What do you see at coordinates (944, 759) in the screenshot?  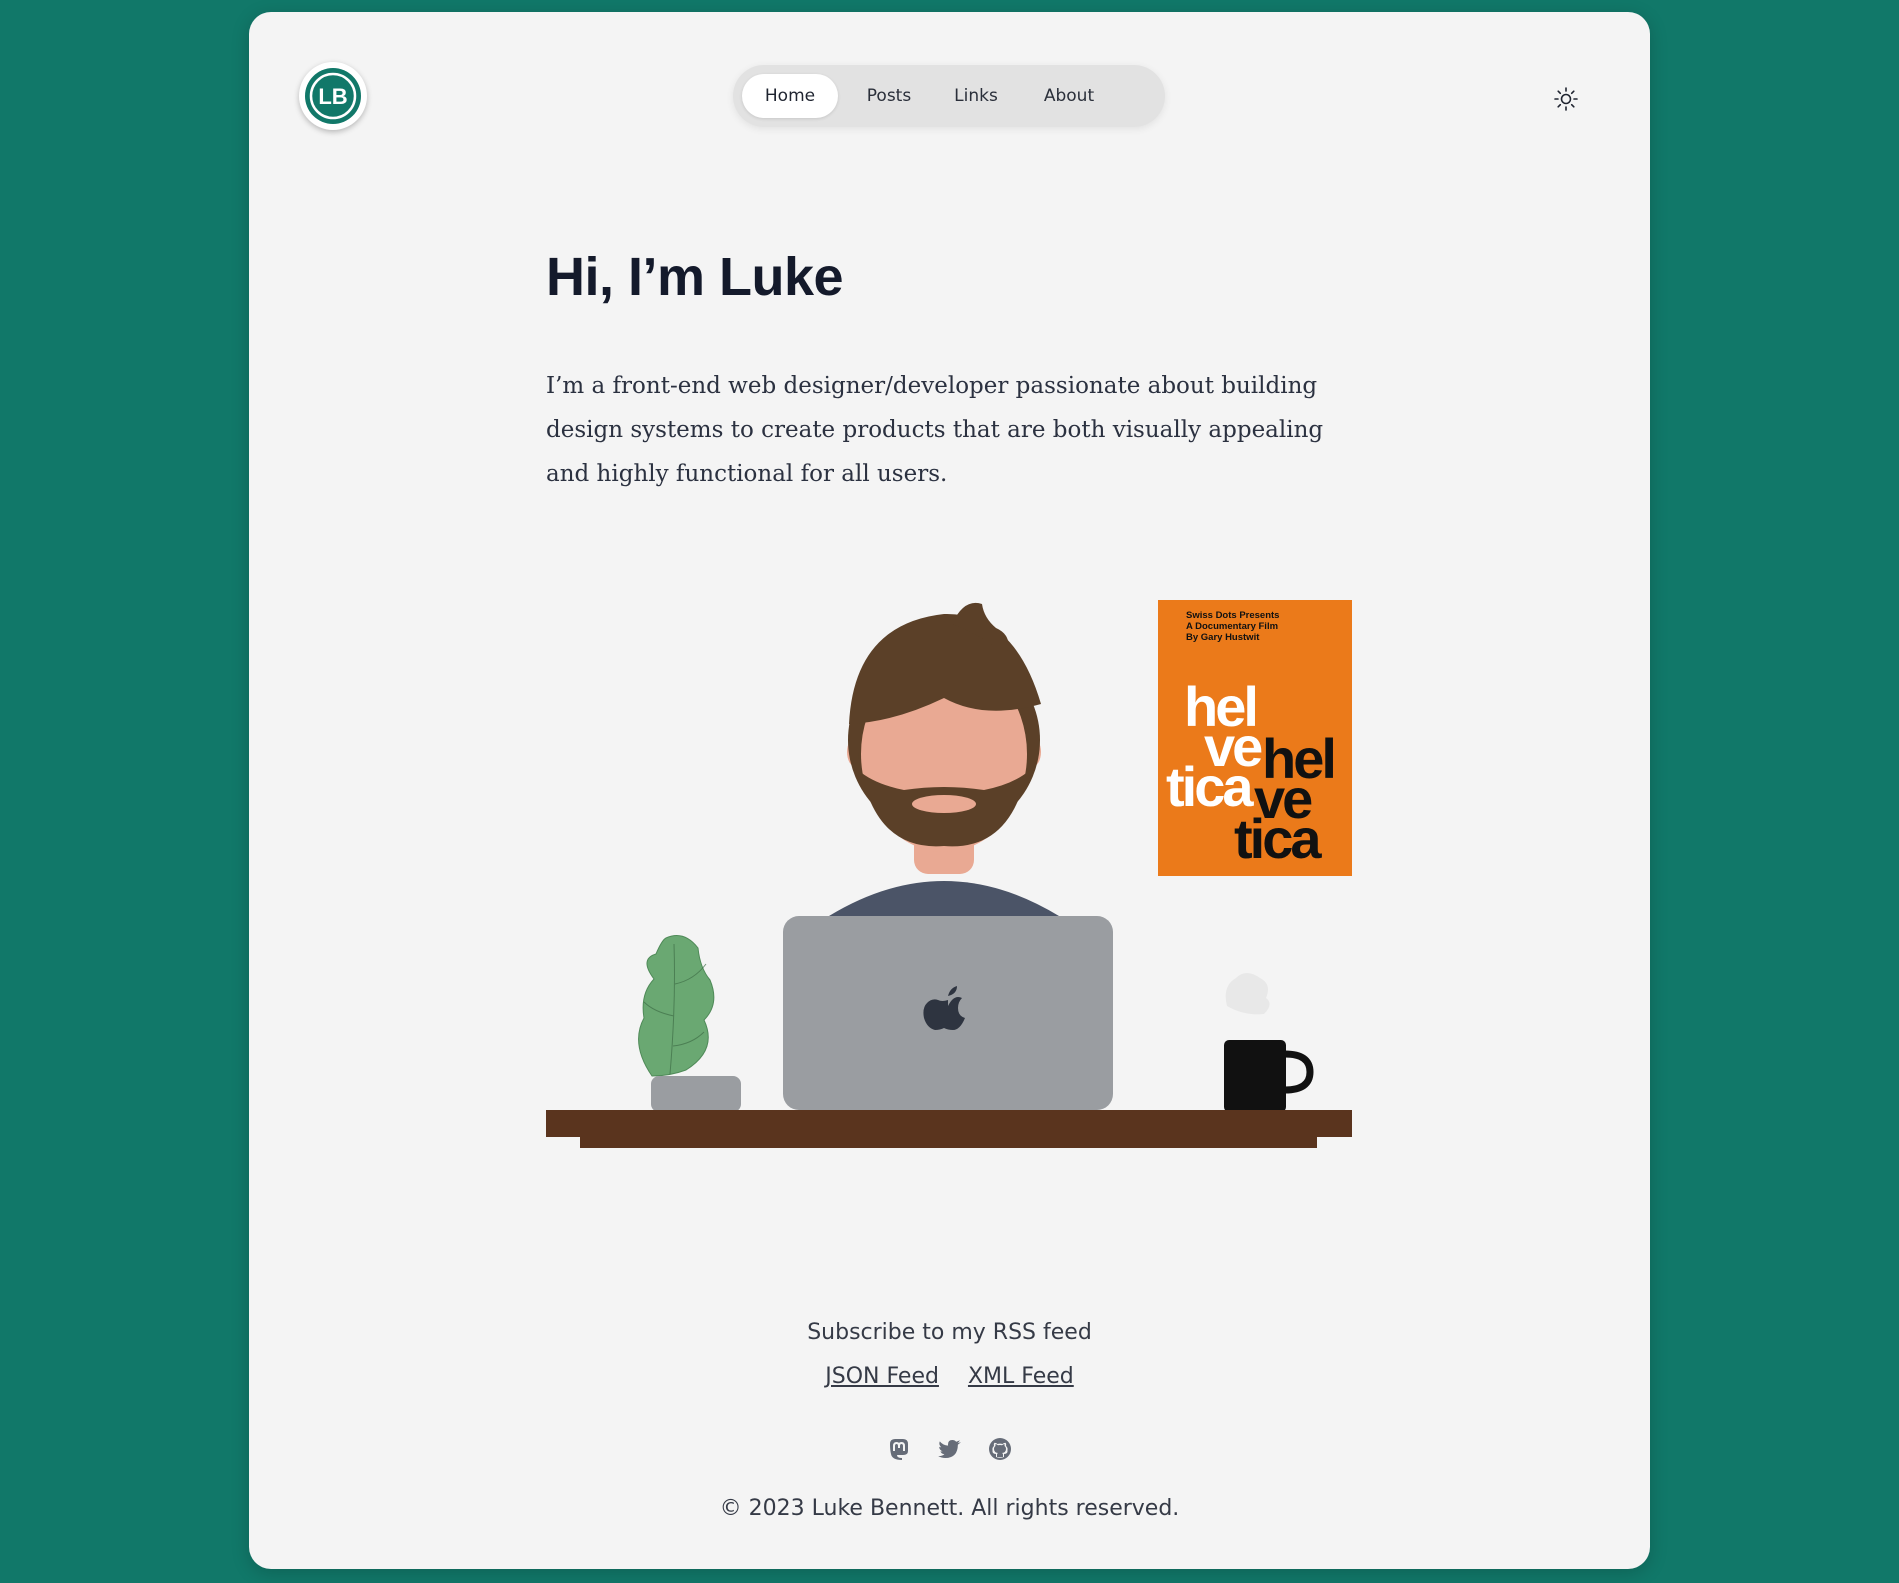 I see `person-avatar` at bounding box center [944, 759].